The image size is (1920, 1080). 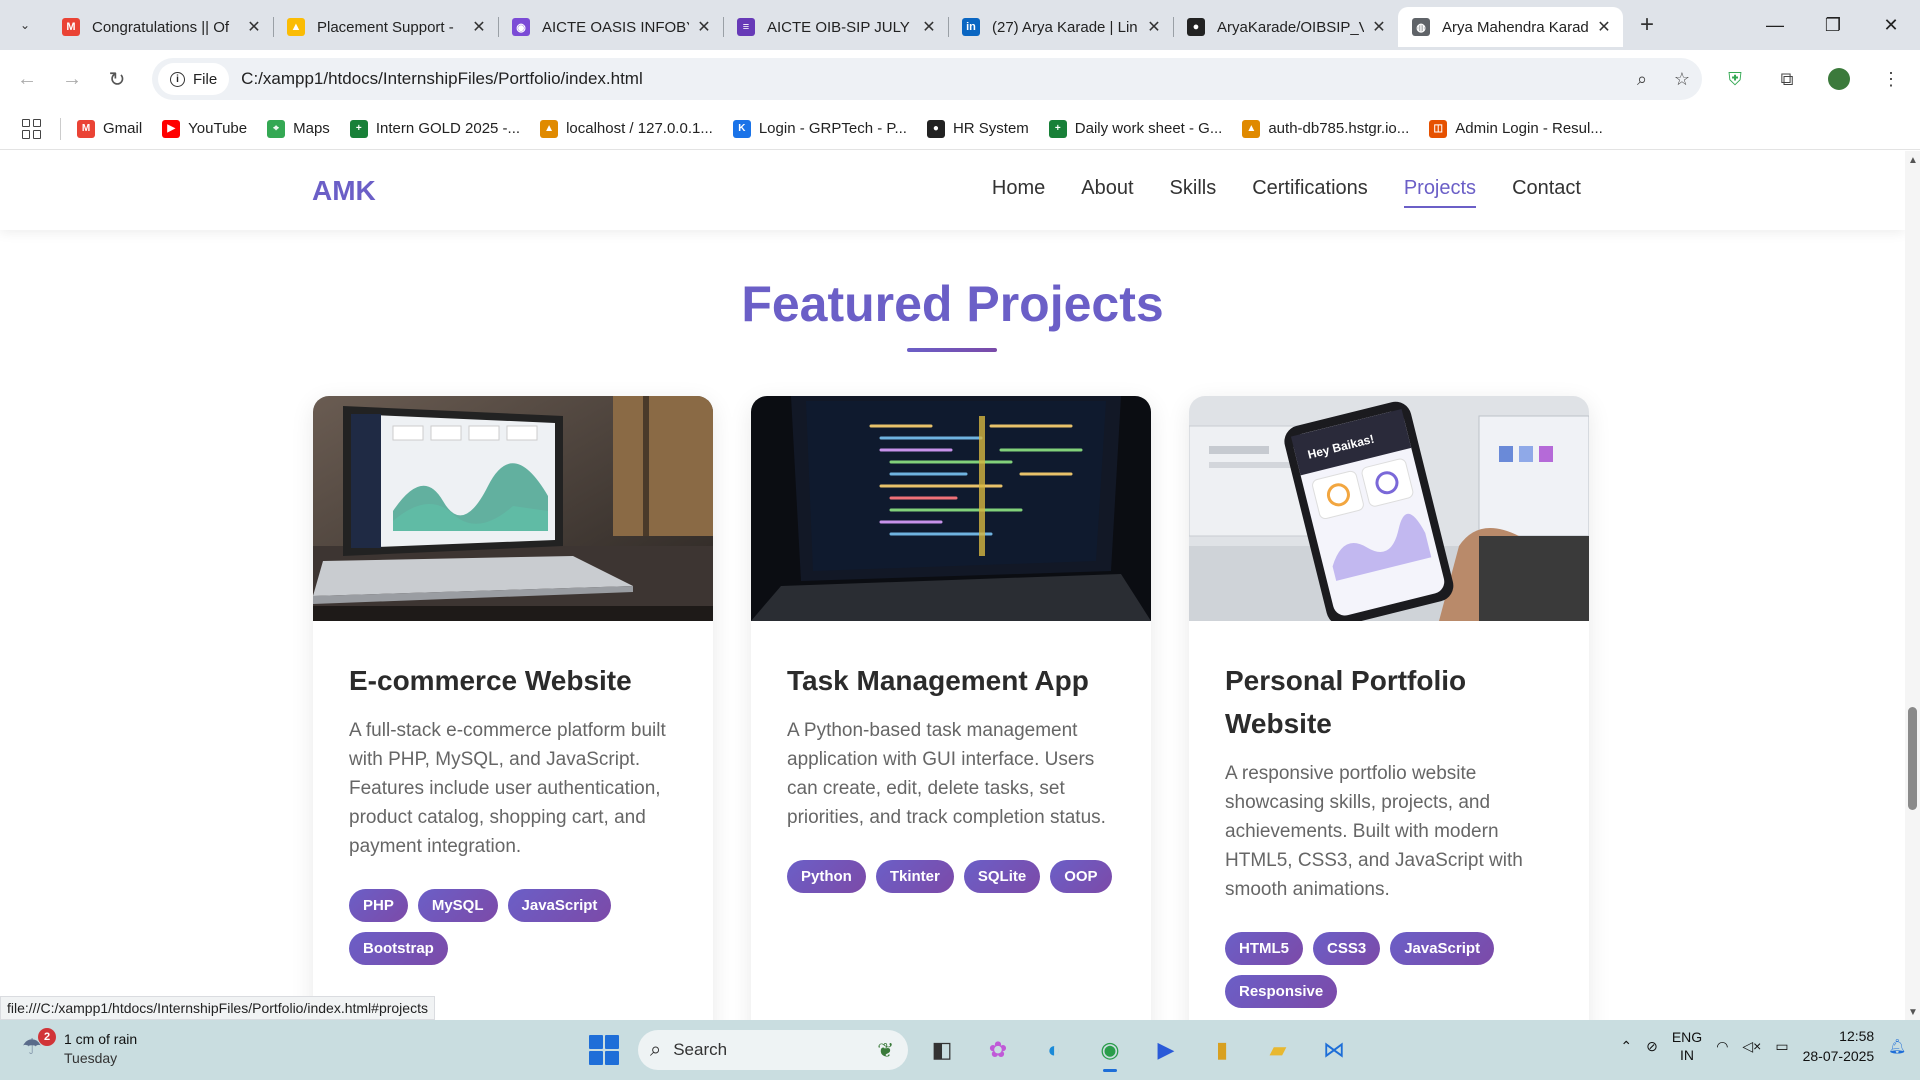 What do you see at coordinates (1193, 188) in the screenshot?
I see `nav-link-skills: Skills` at bounding box center [1193, 188].